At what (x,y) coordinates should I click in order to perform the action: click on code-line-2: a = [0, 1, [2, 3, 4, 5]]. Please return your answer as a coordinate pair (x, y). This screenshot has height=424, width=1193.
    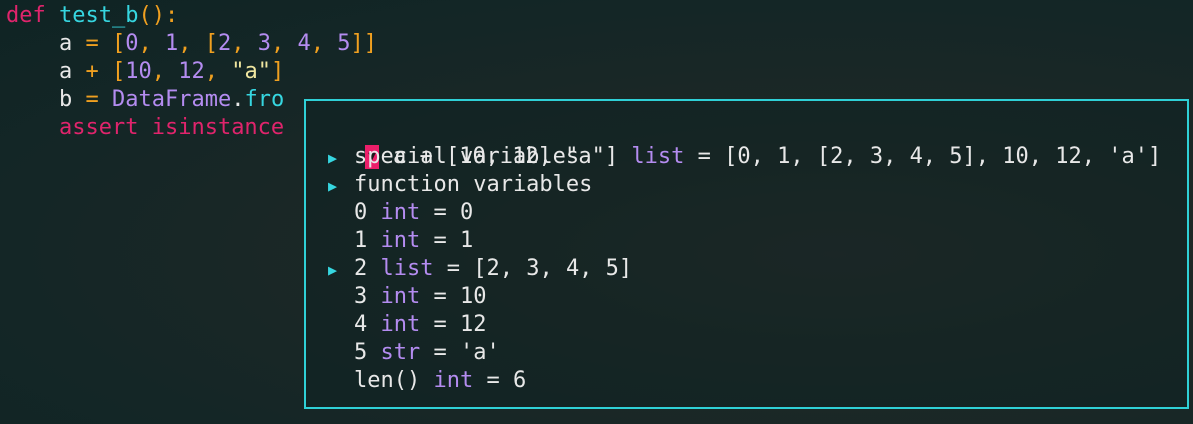
    Looking at the image, I should click on (191, 44).